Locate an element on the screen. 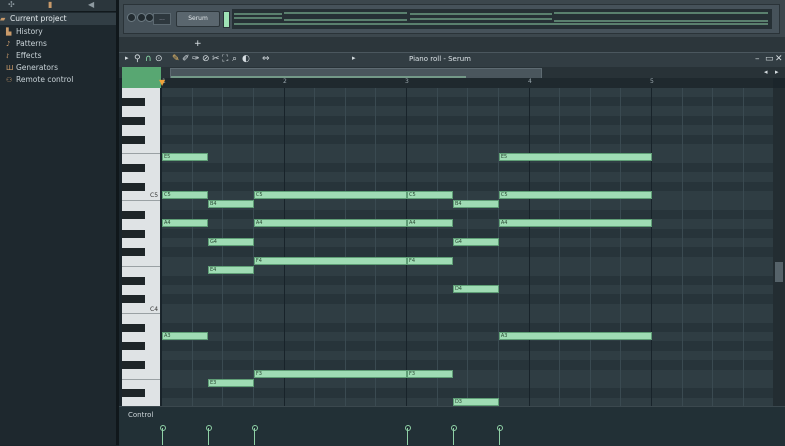  maximize-icon: ▭ is located at coordinates (769, 59).